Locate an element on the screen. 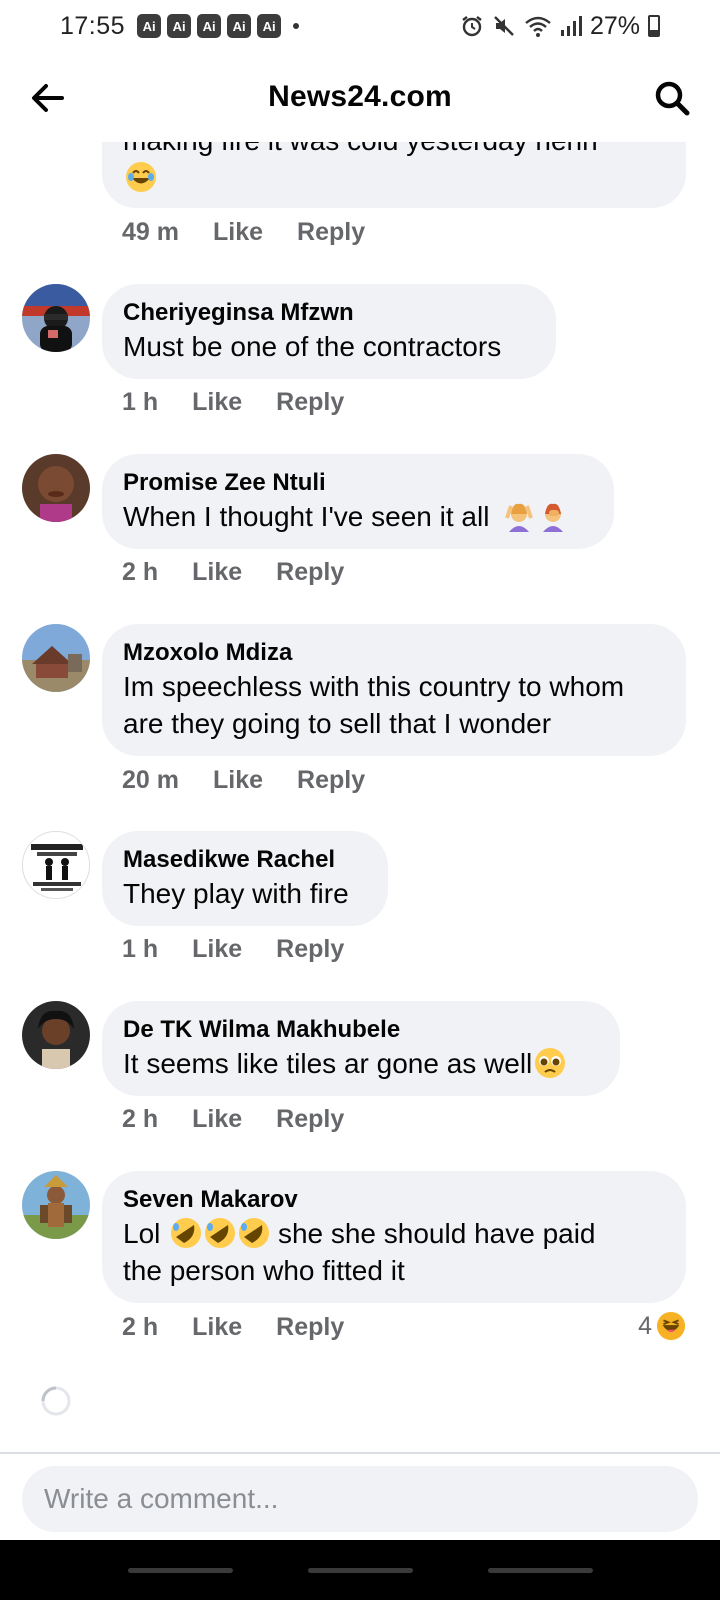 The image size is (720, 1600). comment-author: Mzoxolo Mdiza is located at coordinates (394, 653).